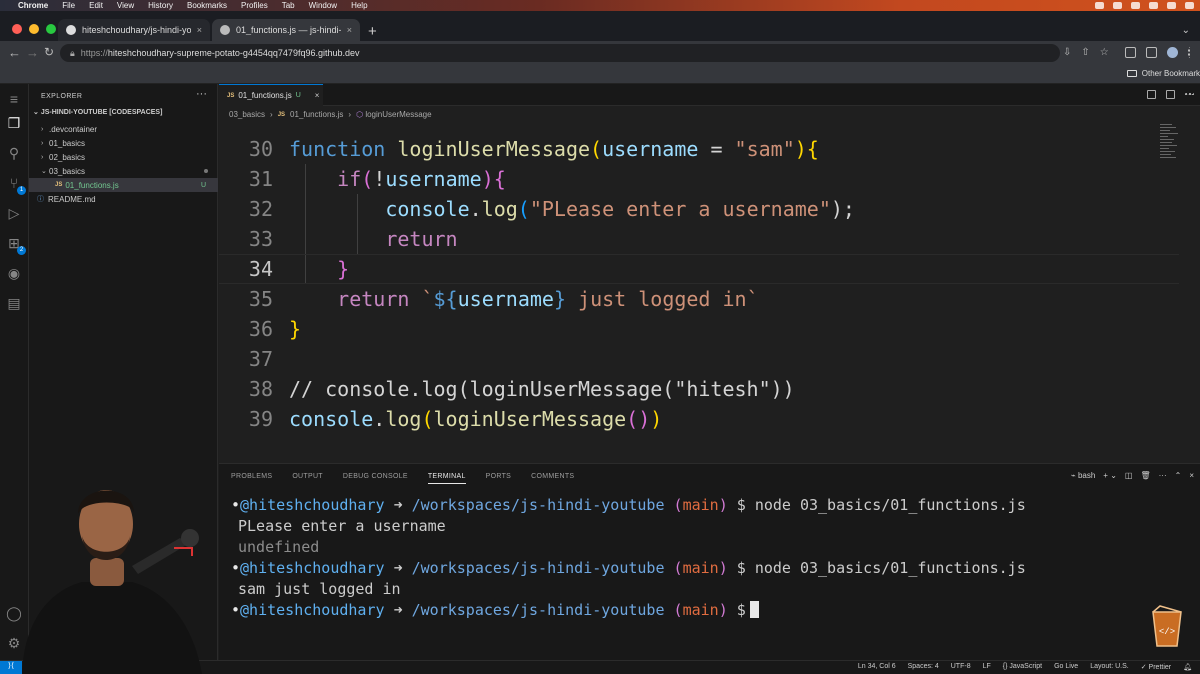 The image size is (1200, 674). Describe the element at coordinates (160, 5) in the screenshot. I see `menu-history: History` at that location.